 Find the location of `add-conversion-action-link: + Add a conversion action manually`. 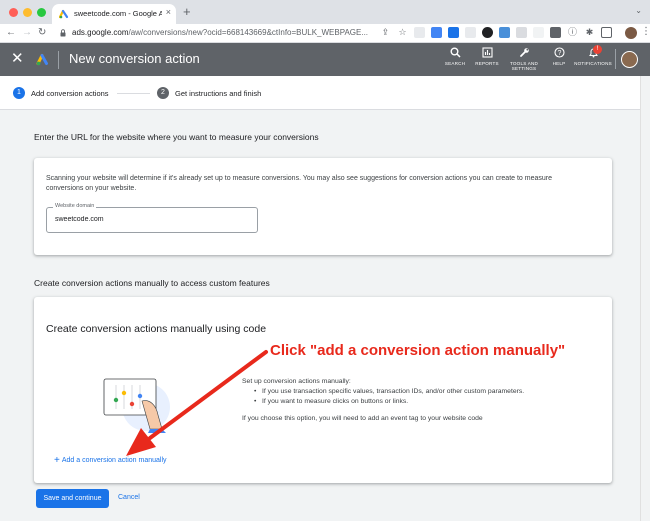

add-conversion-action-link: + Add a conversion action manually is located at coordinates (110, 460).